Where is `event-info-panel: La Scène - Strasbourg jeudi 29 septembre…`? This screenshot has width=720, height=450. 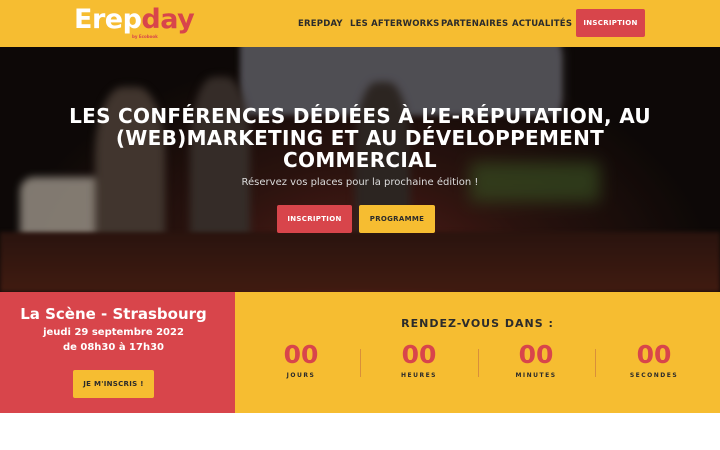 event-info-panel: La Scène - Strasbourg jeudi 29 septembre… is located at coordinates (117, 352).